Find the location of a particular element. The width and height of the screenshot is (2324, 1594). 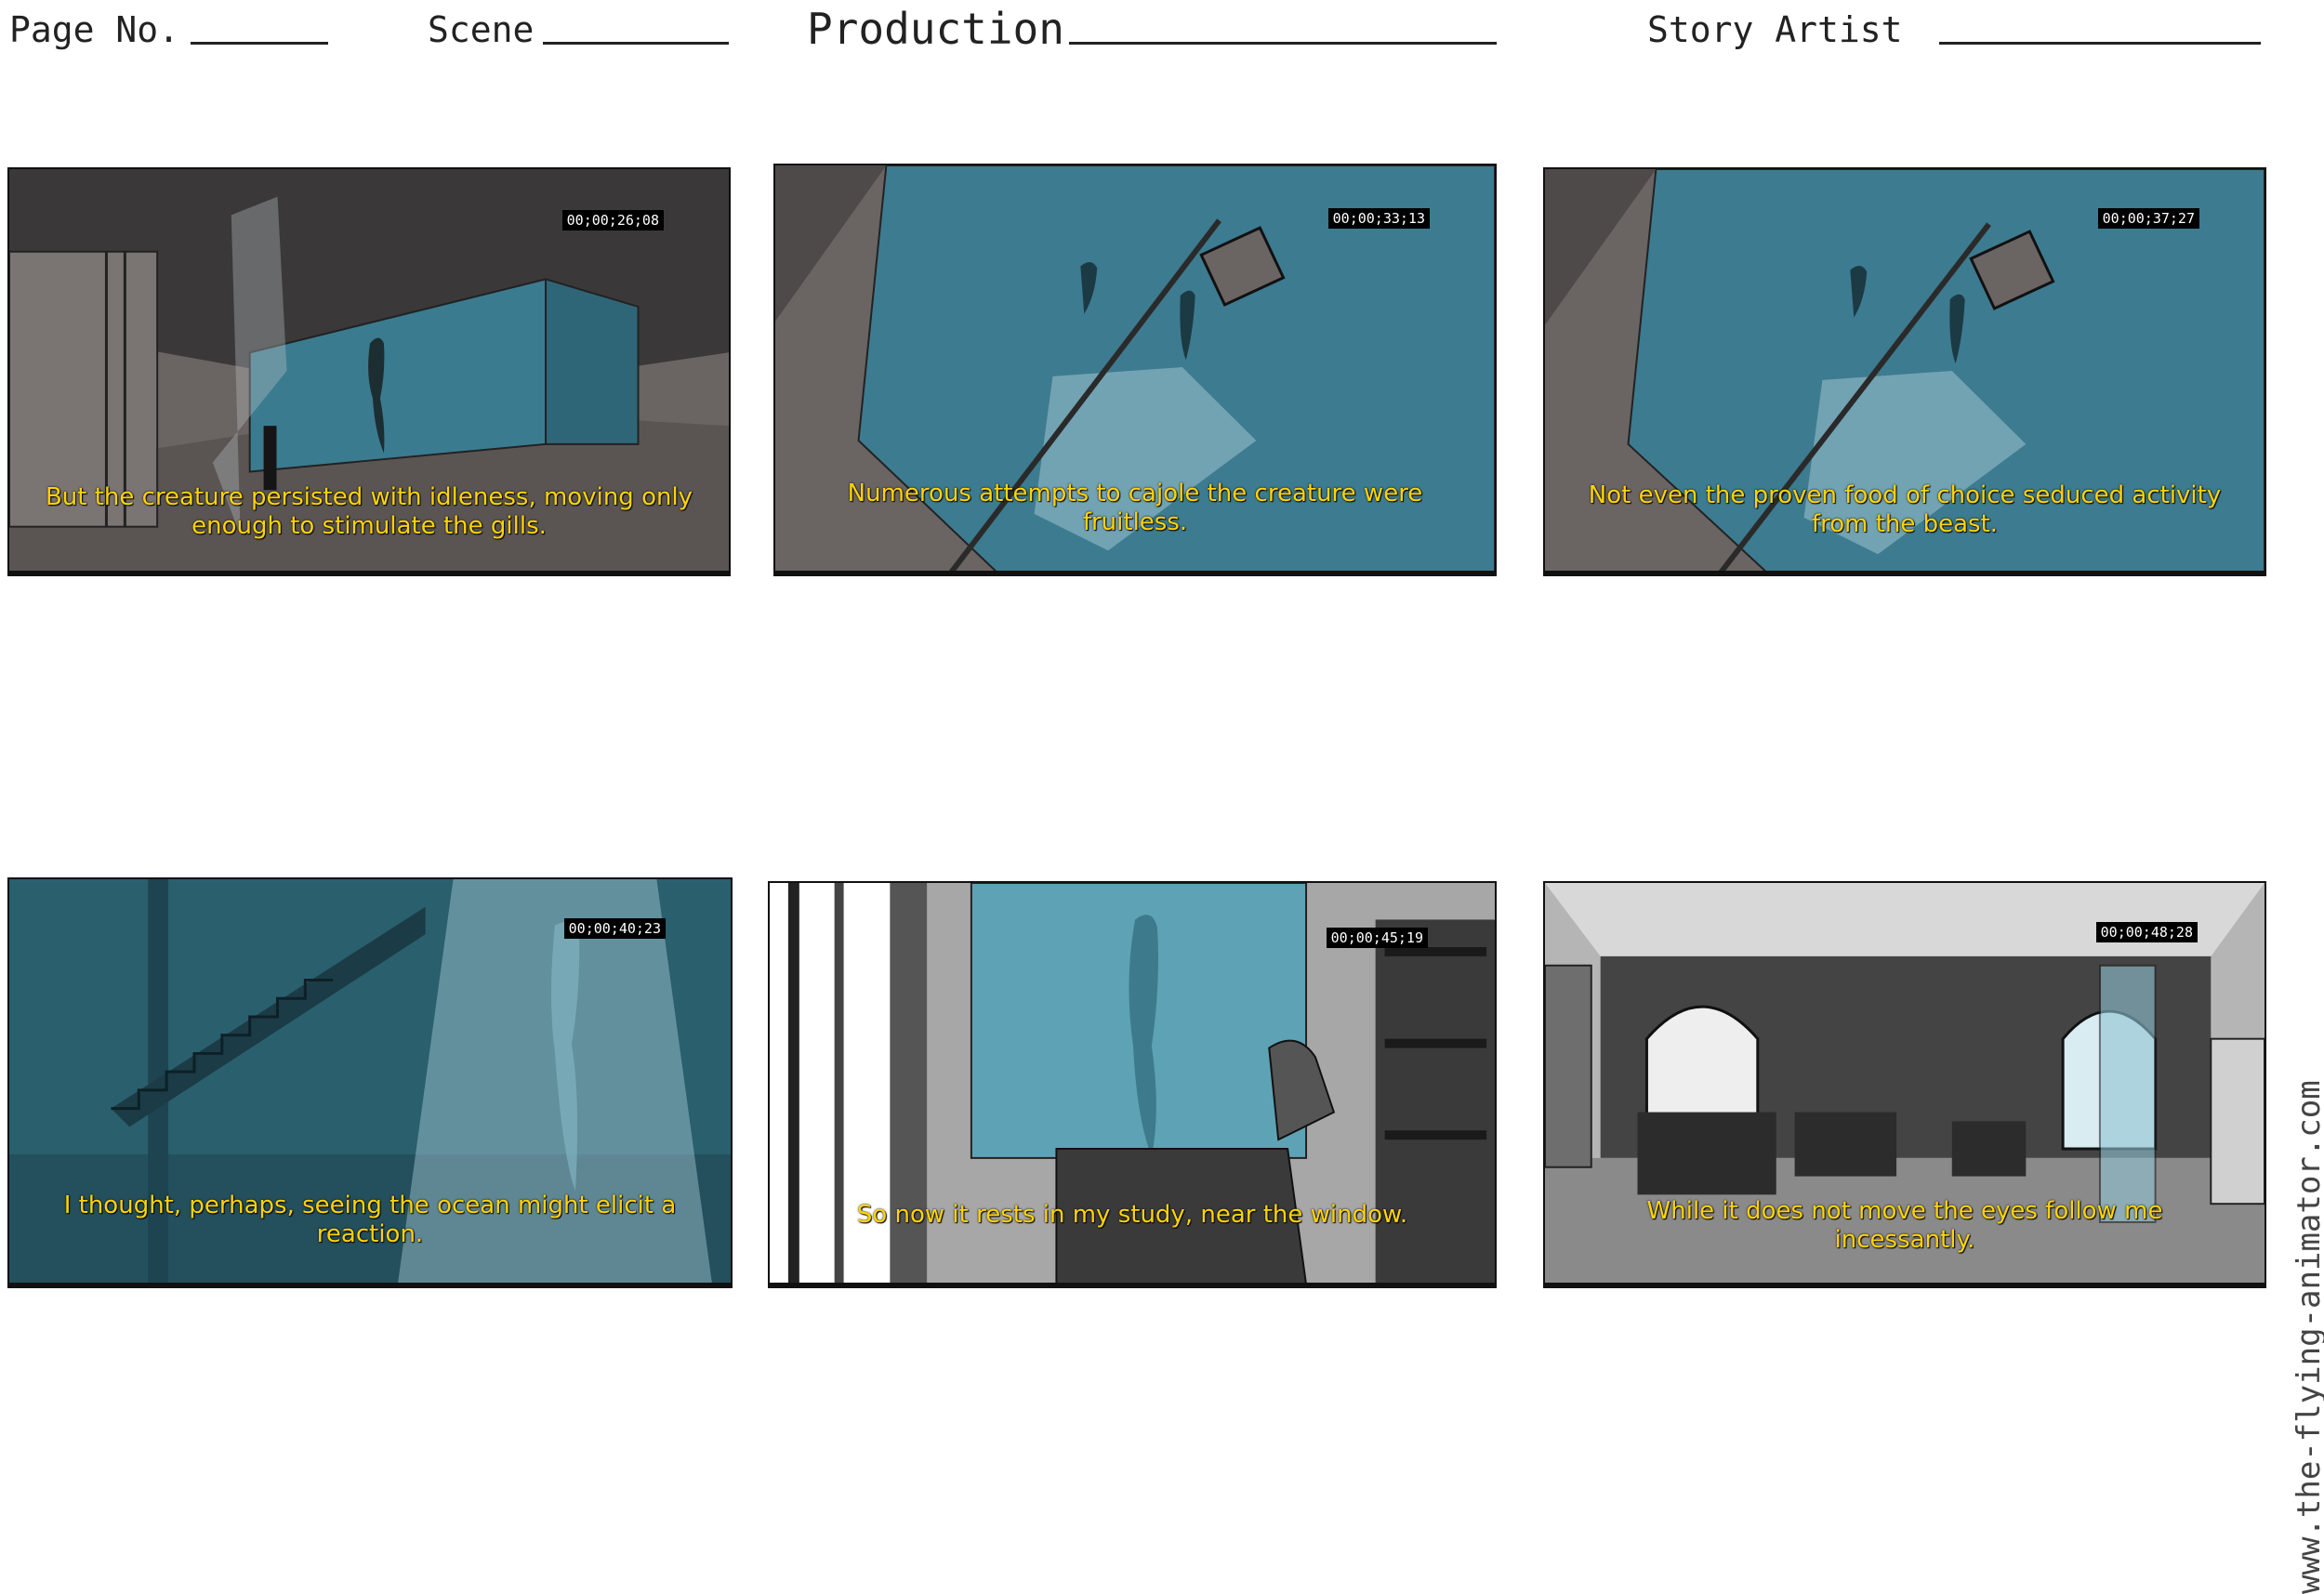

website-watermark: www.the-flying-animator.com is located at coordinates (2307, 1337).